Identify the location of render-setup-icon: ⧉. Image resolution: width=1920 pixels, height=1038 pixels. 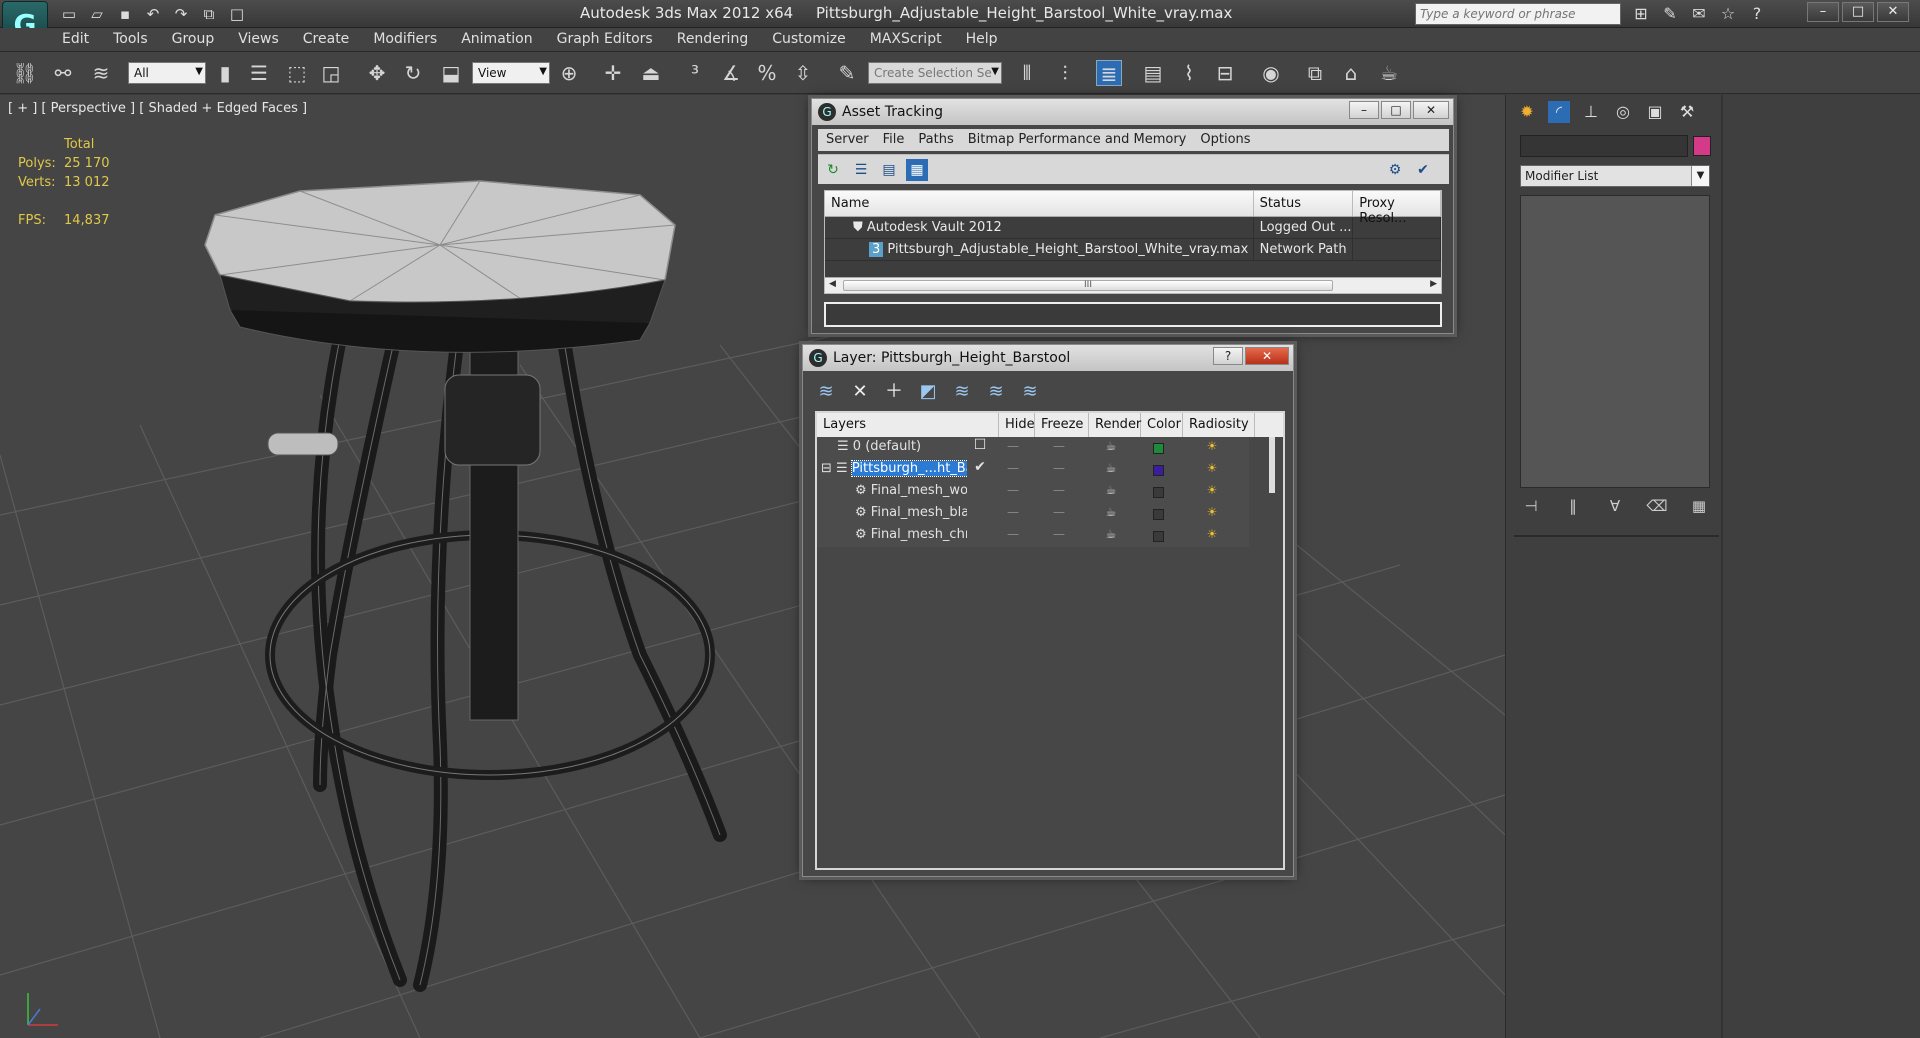
(1315, 73).